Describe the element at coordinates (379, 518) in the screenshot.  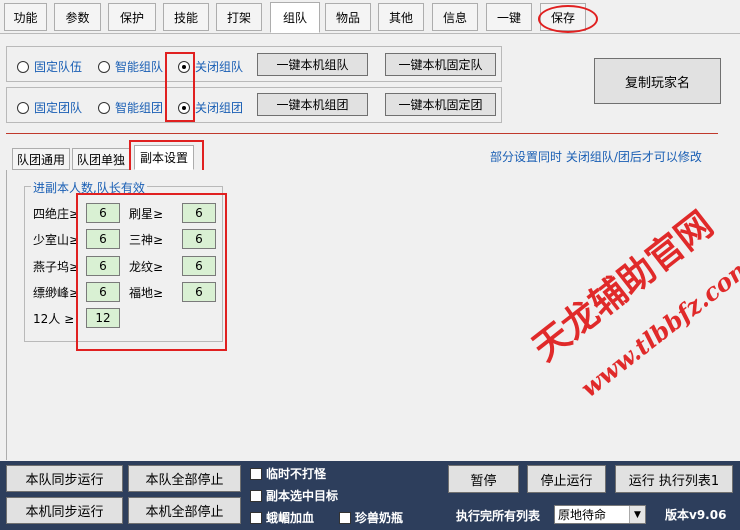
I see `check-label: 珍兽奶瓶` at that location.